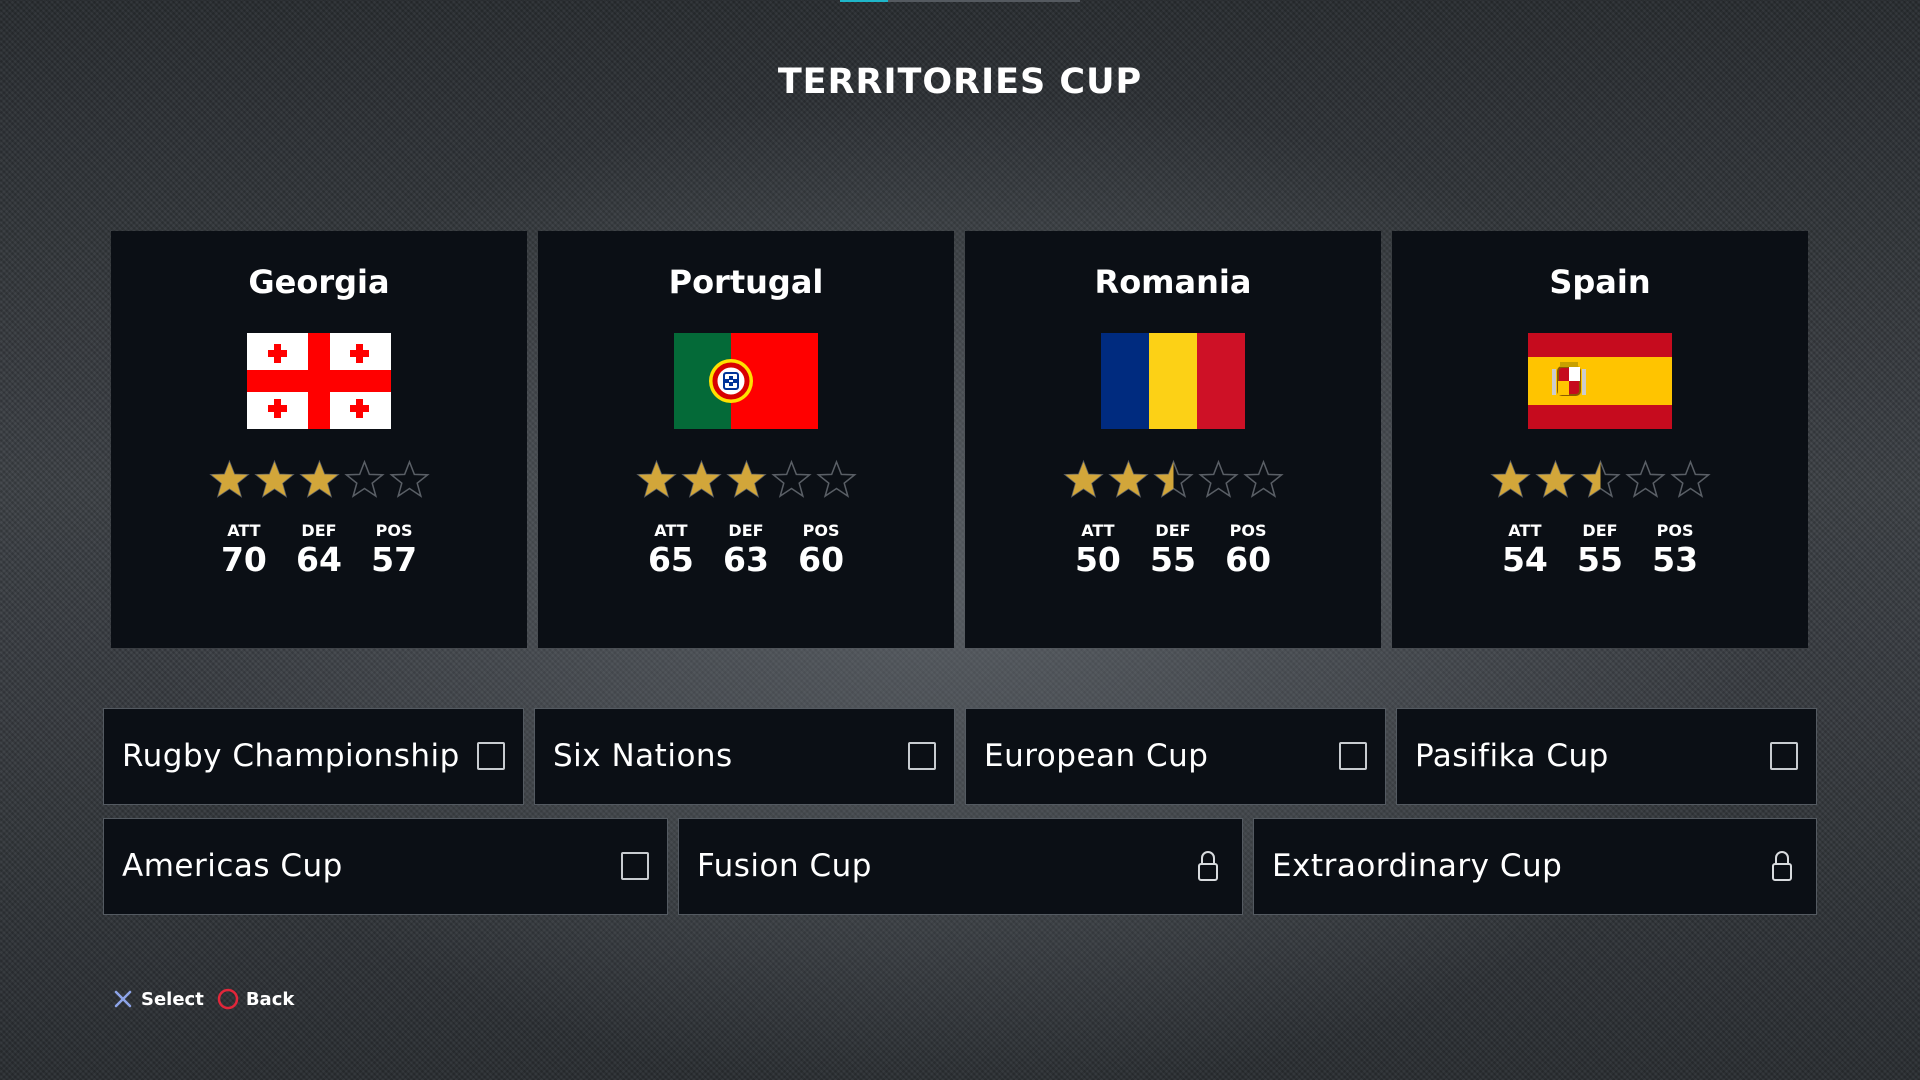 This screenshot has width=1920, height=1080. What do you see at coordinates (1173, 381) in the screenshot?
I see `romania-flag-icon` at bounding box center [1173, 381].